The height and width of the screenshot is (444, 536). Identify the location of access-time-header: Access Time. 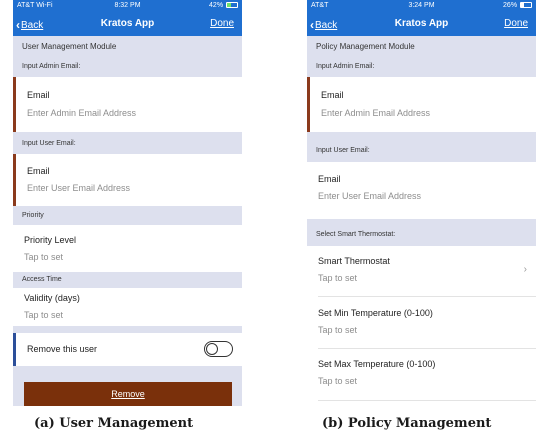
(127, 280).